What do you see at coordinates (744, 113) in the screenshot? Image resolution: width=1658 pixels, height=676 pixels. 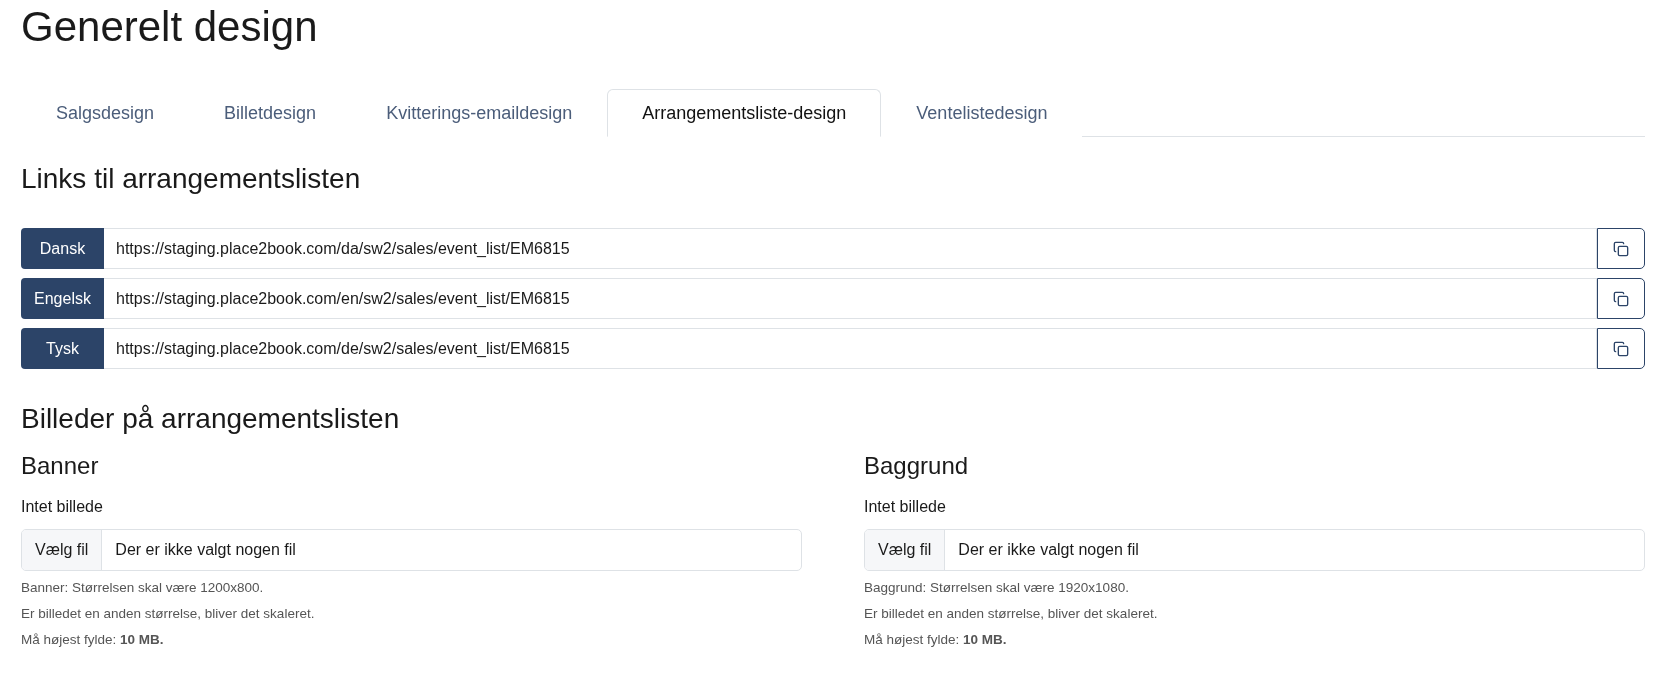 I see `tab: Arrangementsliste-design` at bounding box center [744, 113].